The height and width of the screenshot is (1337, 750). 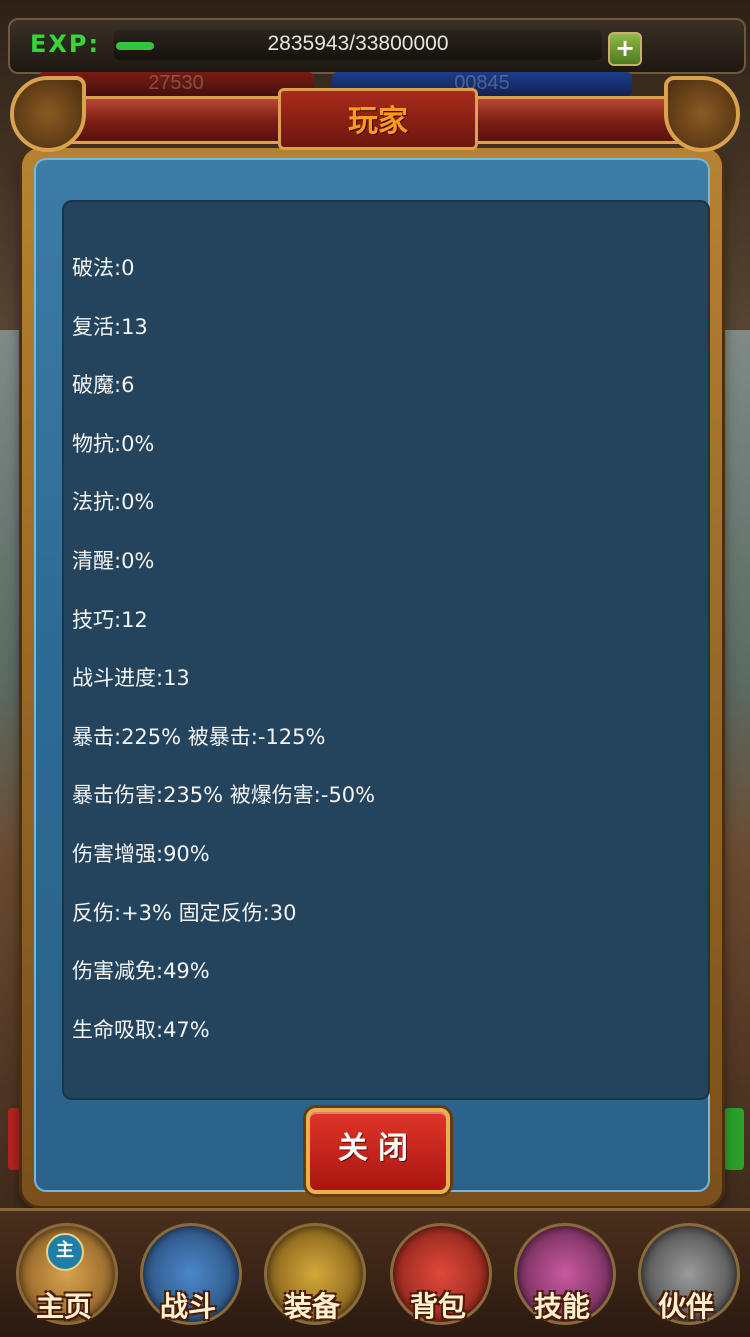 I want to click on nav-item-bag: 背包, so click(x=438, y=1275).